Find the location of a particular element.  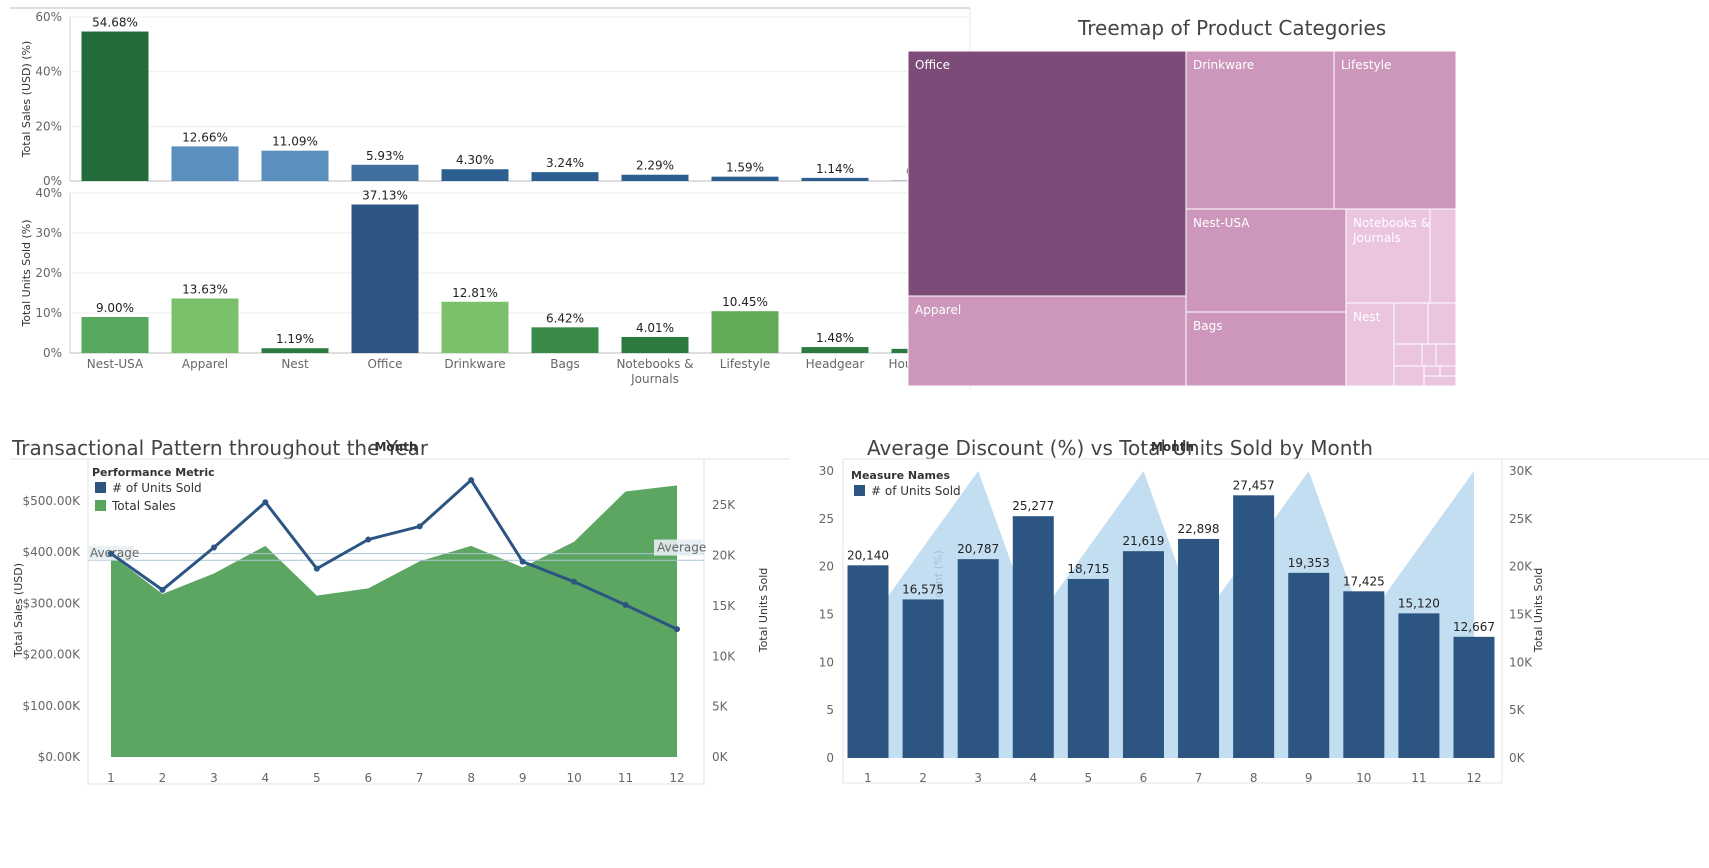

trans-x-tick: 3 is located at coordinates (214, 778).